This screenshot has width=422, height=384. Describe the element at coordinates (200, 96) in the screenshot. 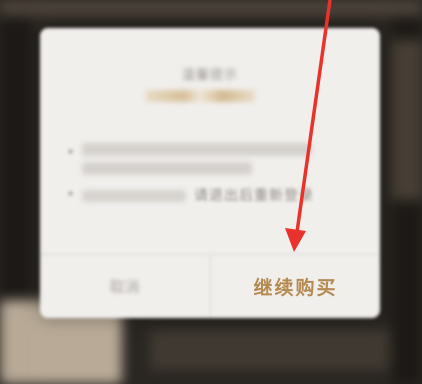

I see `gold-decoration` at that location.